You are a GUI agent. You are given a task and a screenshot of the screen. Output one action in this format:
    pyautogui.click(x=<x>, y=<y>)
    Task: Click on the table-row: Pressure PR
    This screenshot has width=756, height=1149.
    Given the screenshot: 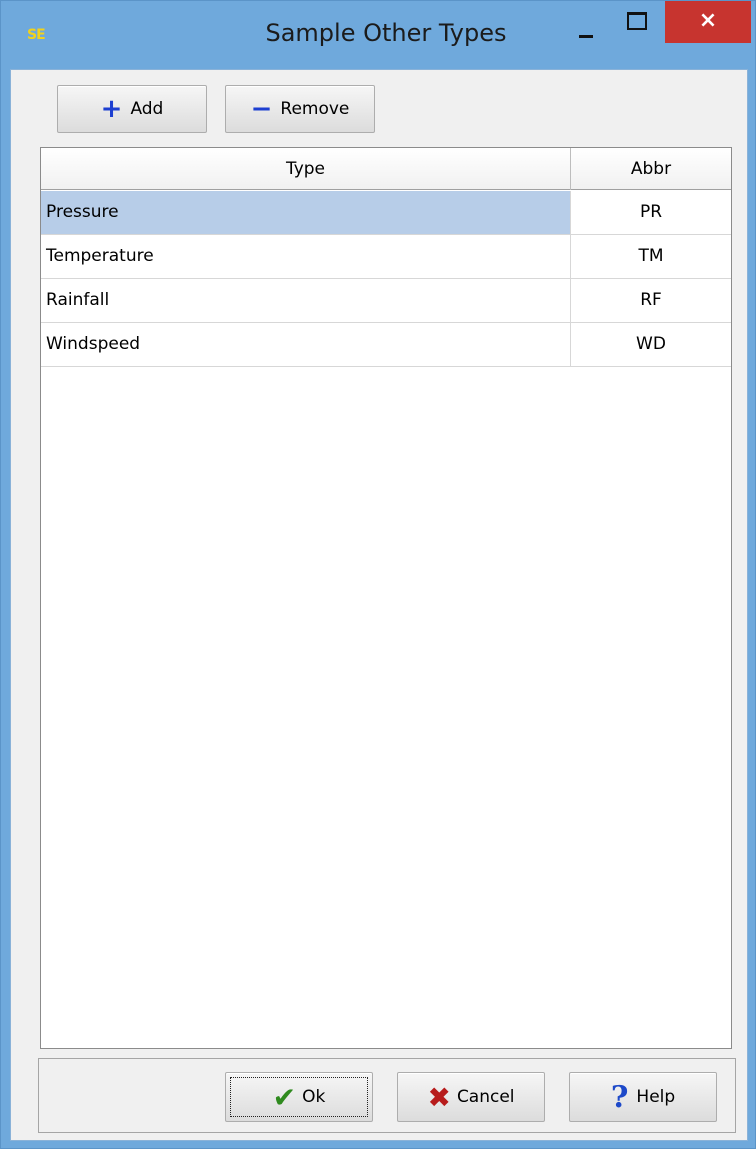 What is the action you would take?
    pyautogui.click(x=386, y=213)
    